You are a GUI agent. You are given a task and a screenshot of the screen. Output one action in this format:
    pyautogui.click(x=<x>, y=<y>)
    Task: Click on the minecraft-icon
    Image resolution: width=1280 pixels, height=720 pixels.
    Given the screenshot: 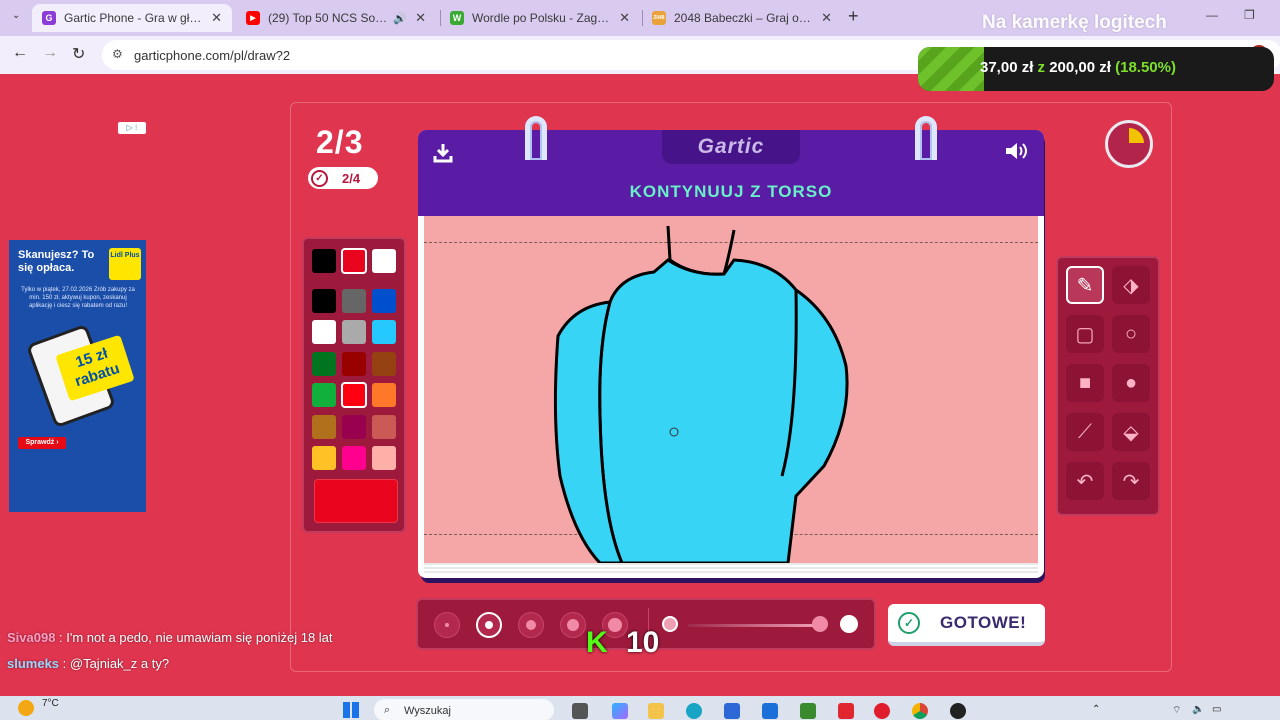 What is the action you would take?
    pyautogui.click(x=808, y=711)
    